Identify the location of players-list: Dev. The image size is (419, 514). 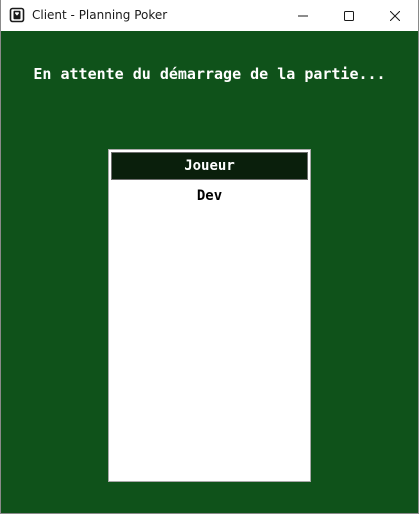
(209, 196).